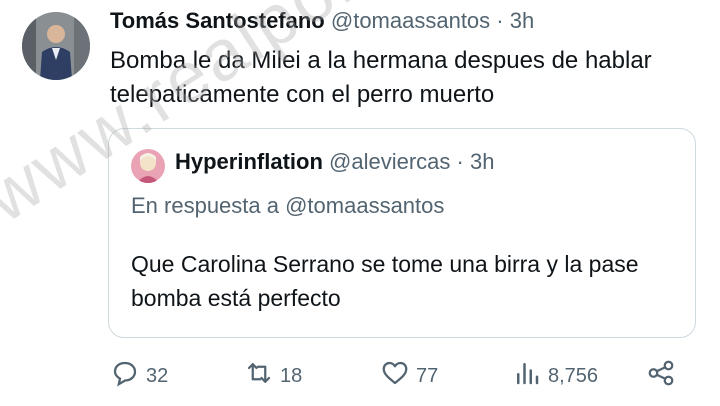 This screenshot has width=720, height=406. I want to click on author-handle: @tomaassantos, so click(410, 20).